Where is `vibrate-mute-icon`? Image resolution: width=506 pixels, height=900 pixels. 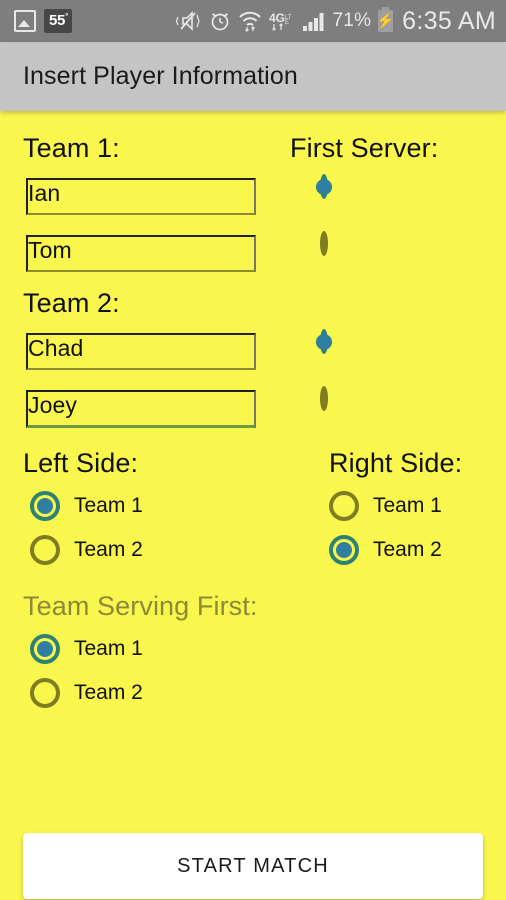
vibrate-mute-icon is located at coordinates (187, 21).